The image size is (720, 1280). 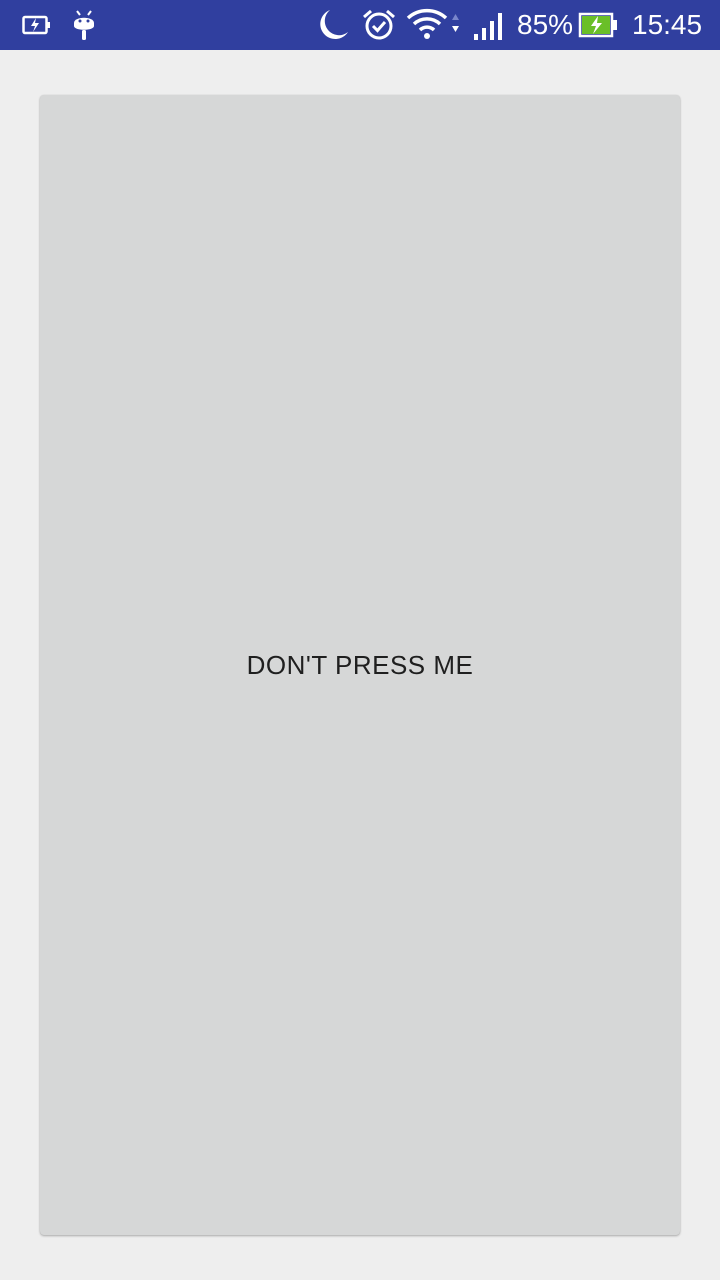 What do you see at coordinates (545, 24) in the screenshot?
I see `battery-percent: 85%` at bounding box center [545, 24].